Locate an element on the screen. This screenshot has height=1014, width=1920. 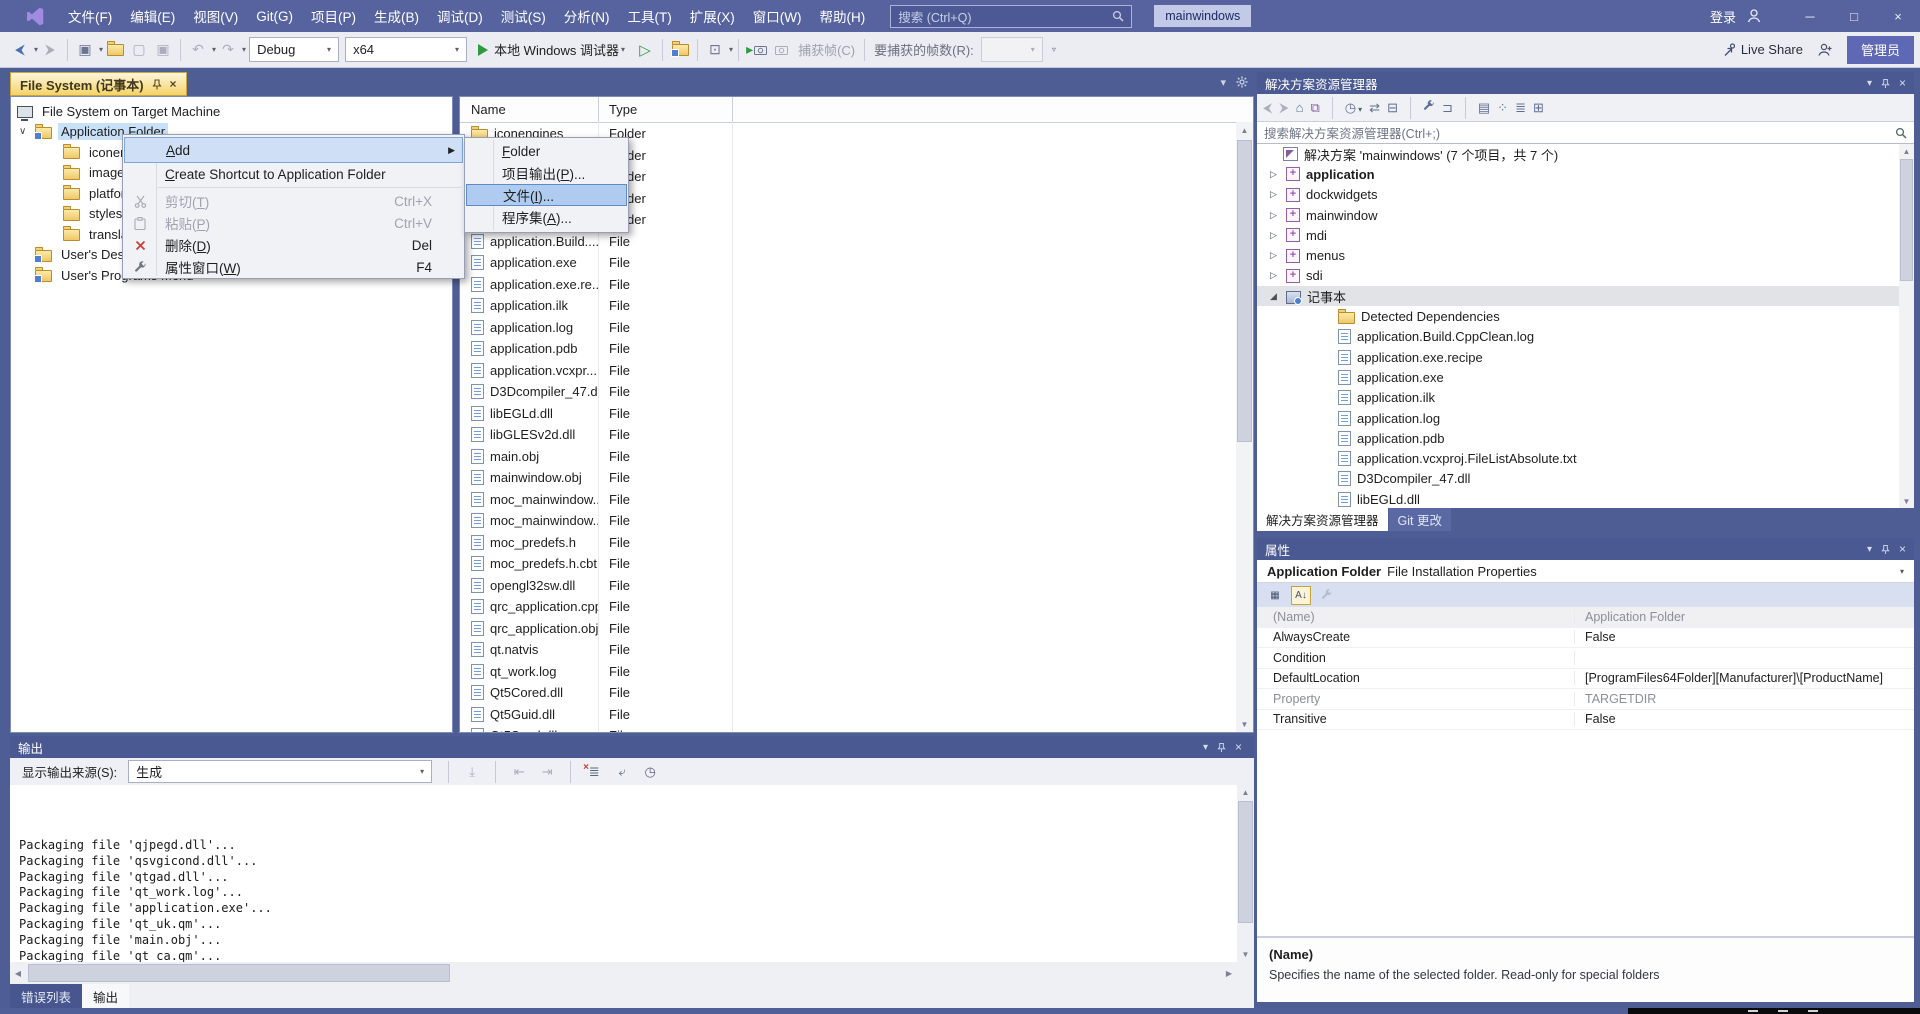
se-collapse-all-icon: ⊟ is located at coordinates (1392, 108).